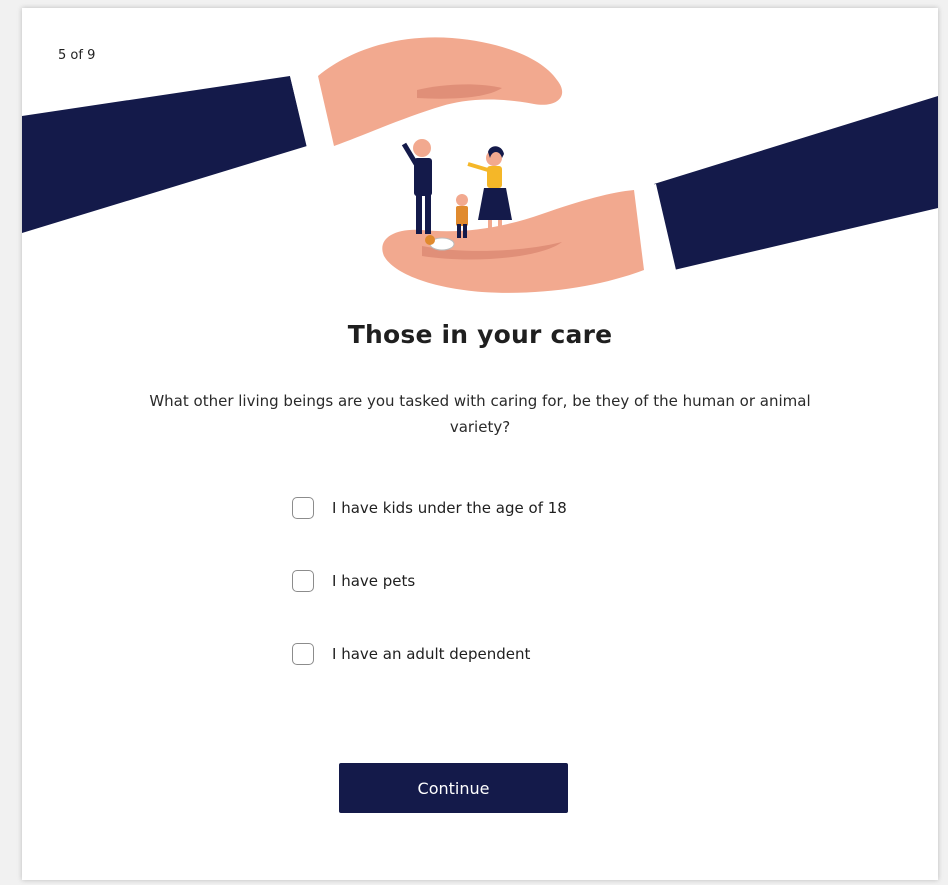 This screenshot has height=885, width=948. Describe the element at coordinates (374, 581) in the screenshot. I see `option-label: I have pets` at that location.